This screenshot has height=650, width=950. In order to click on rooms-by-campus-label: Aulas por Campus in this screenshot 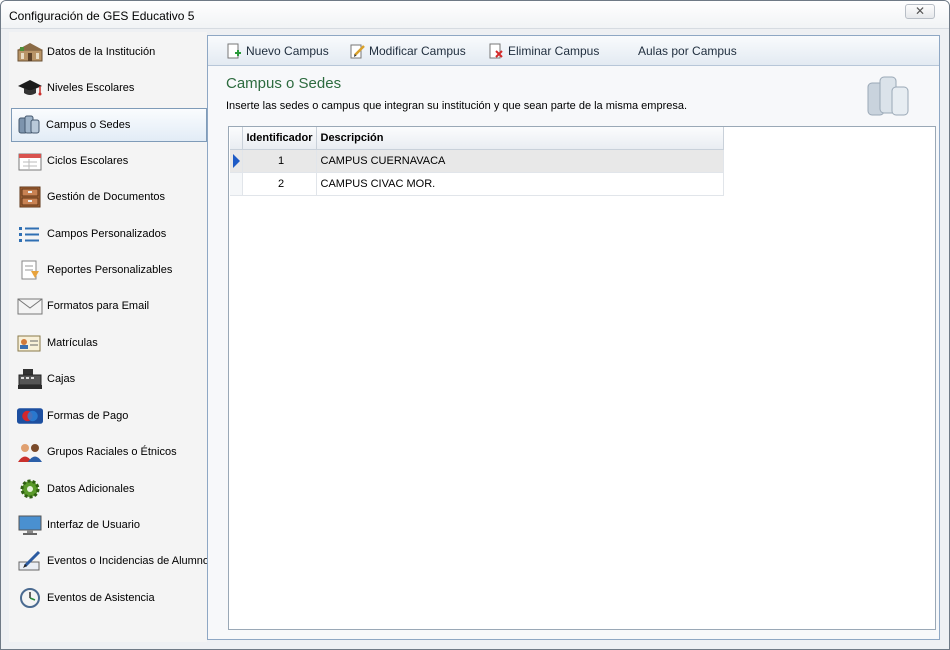, I will do `click(687, 51)`.